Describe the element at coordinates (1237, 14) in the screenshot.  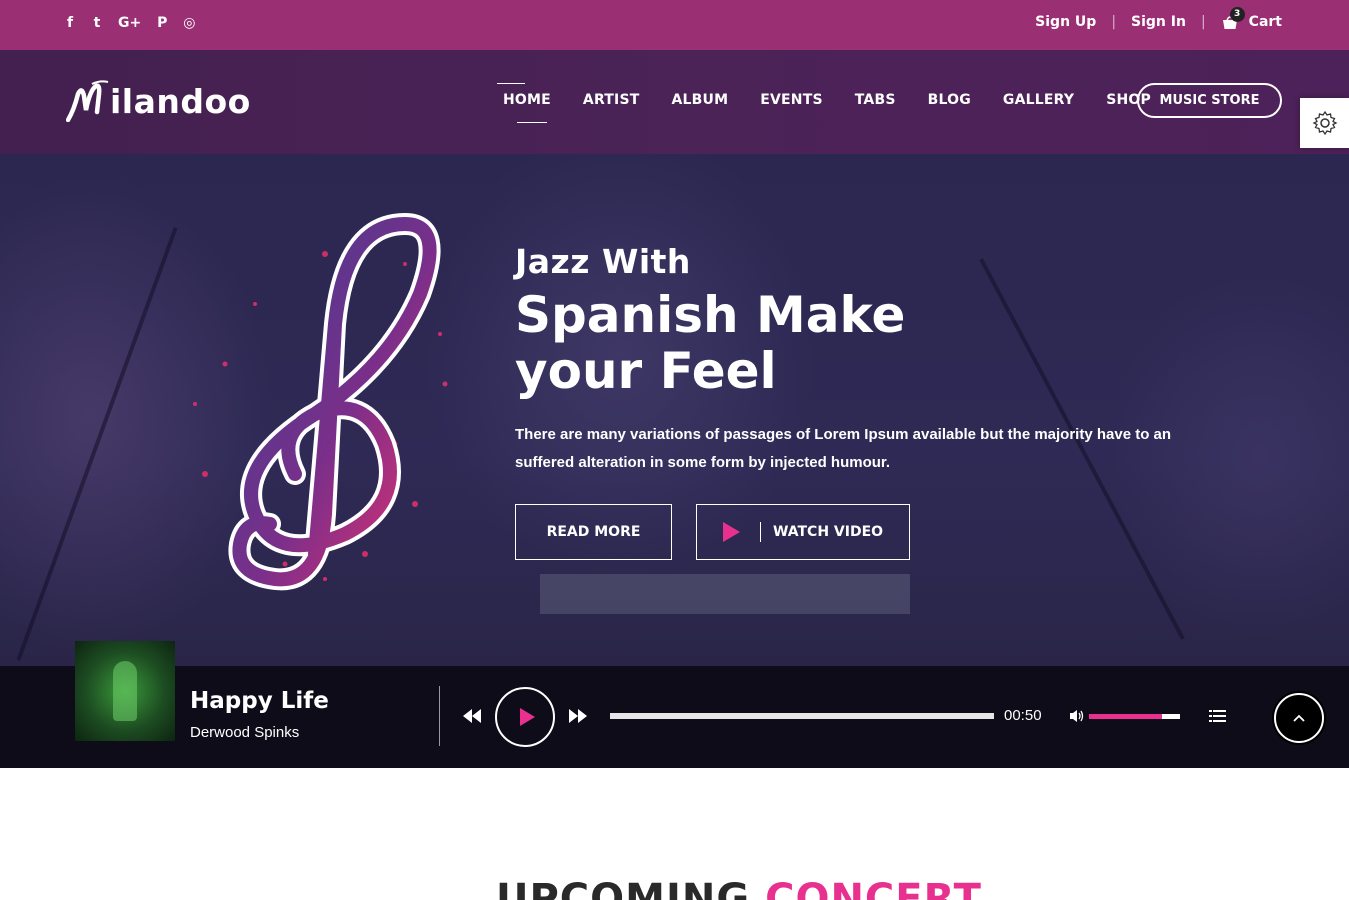
I see `cart-count-badge: 3` at that location.